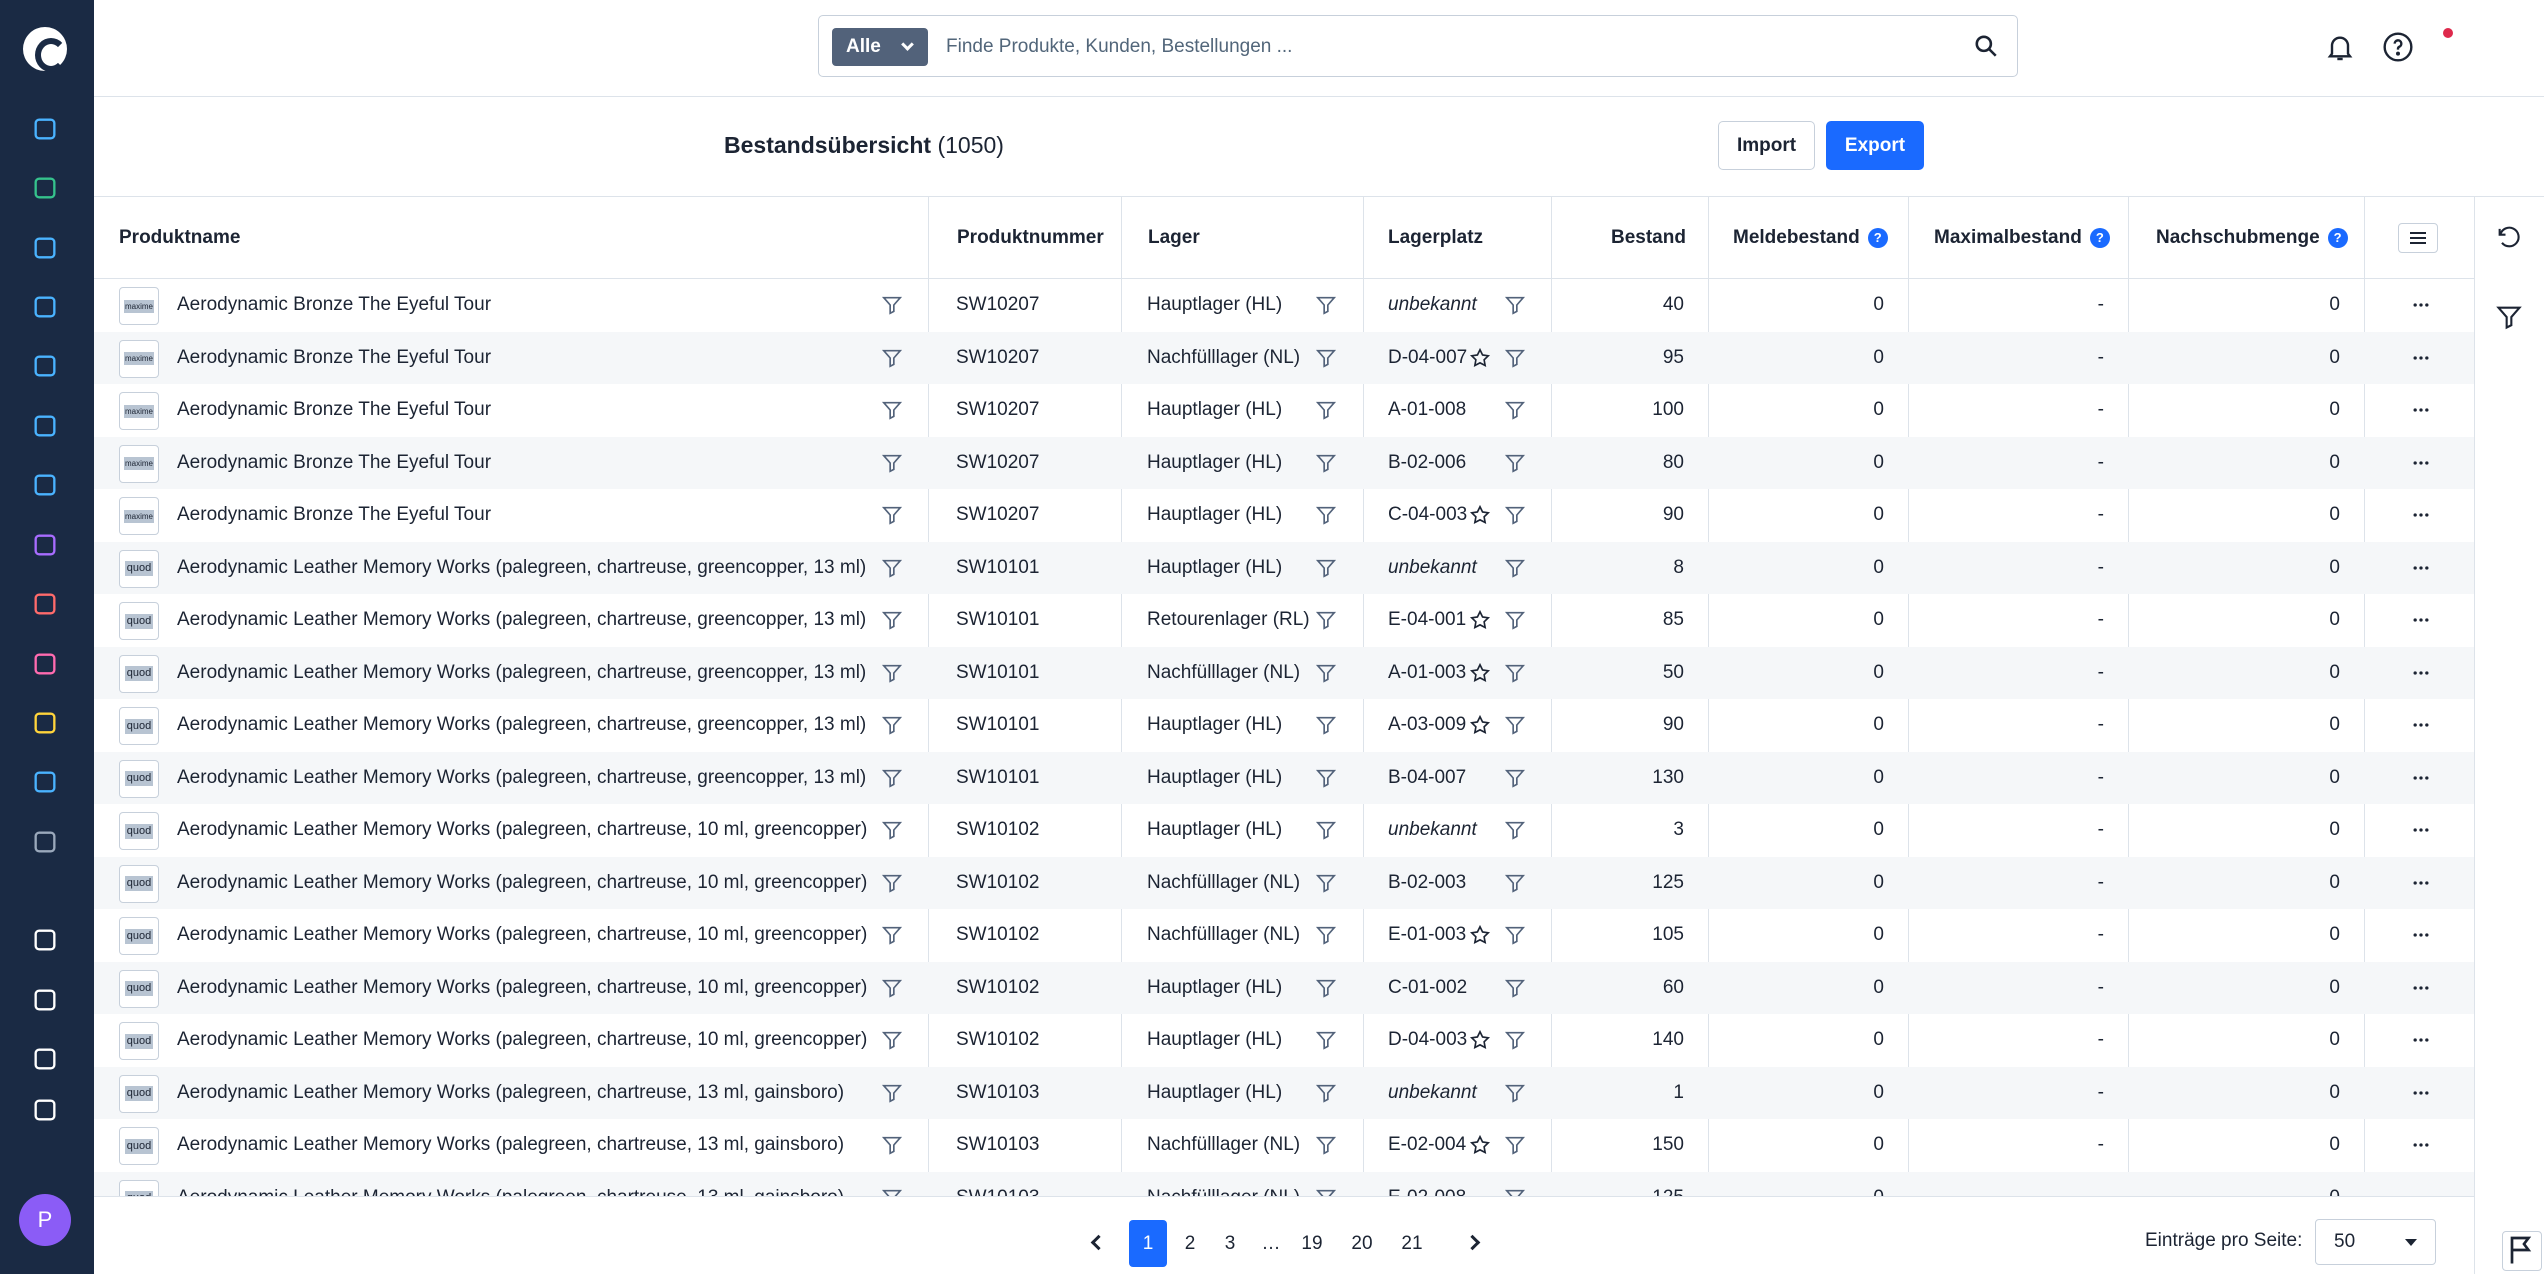 The width and height of the screenshot is (2544, 1274). I want to click on page-button: 19, so click(1312, 1243).